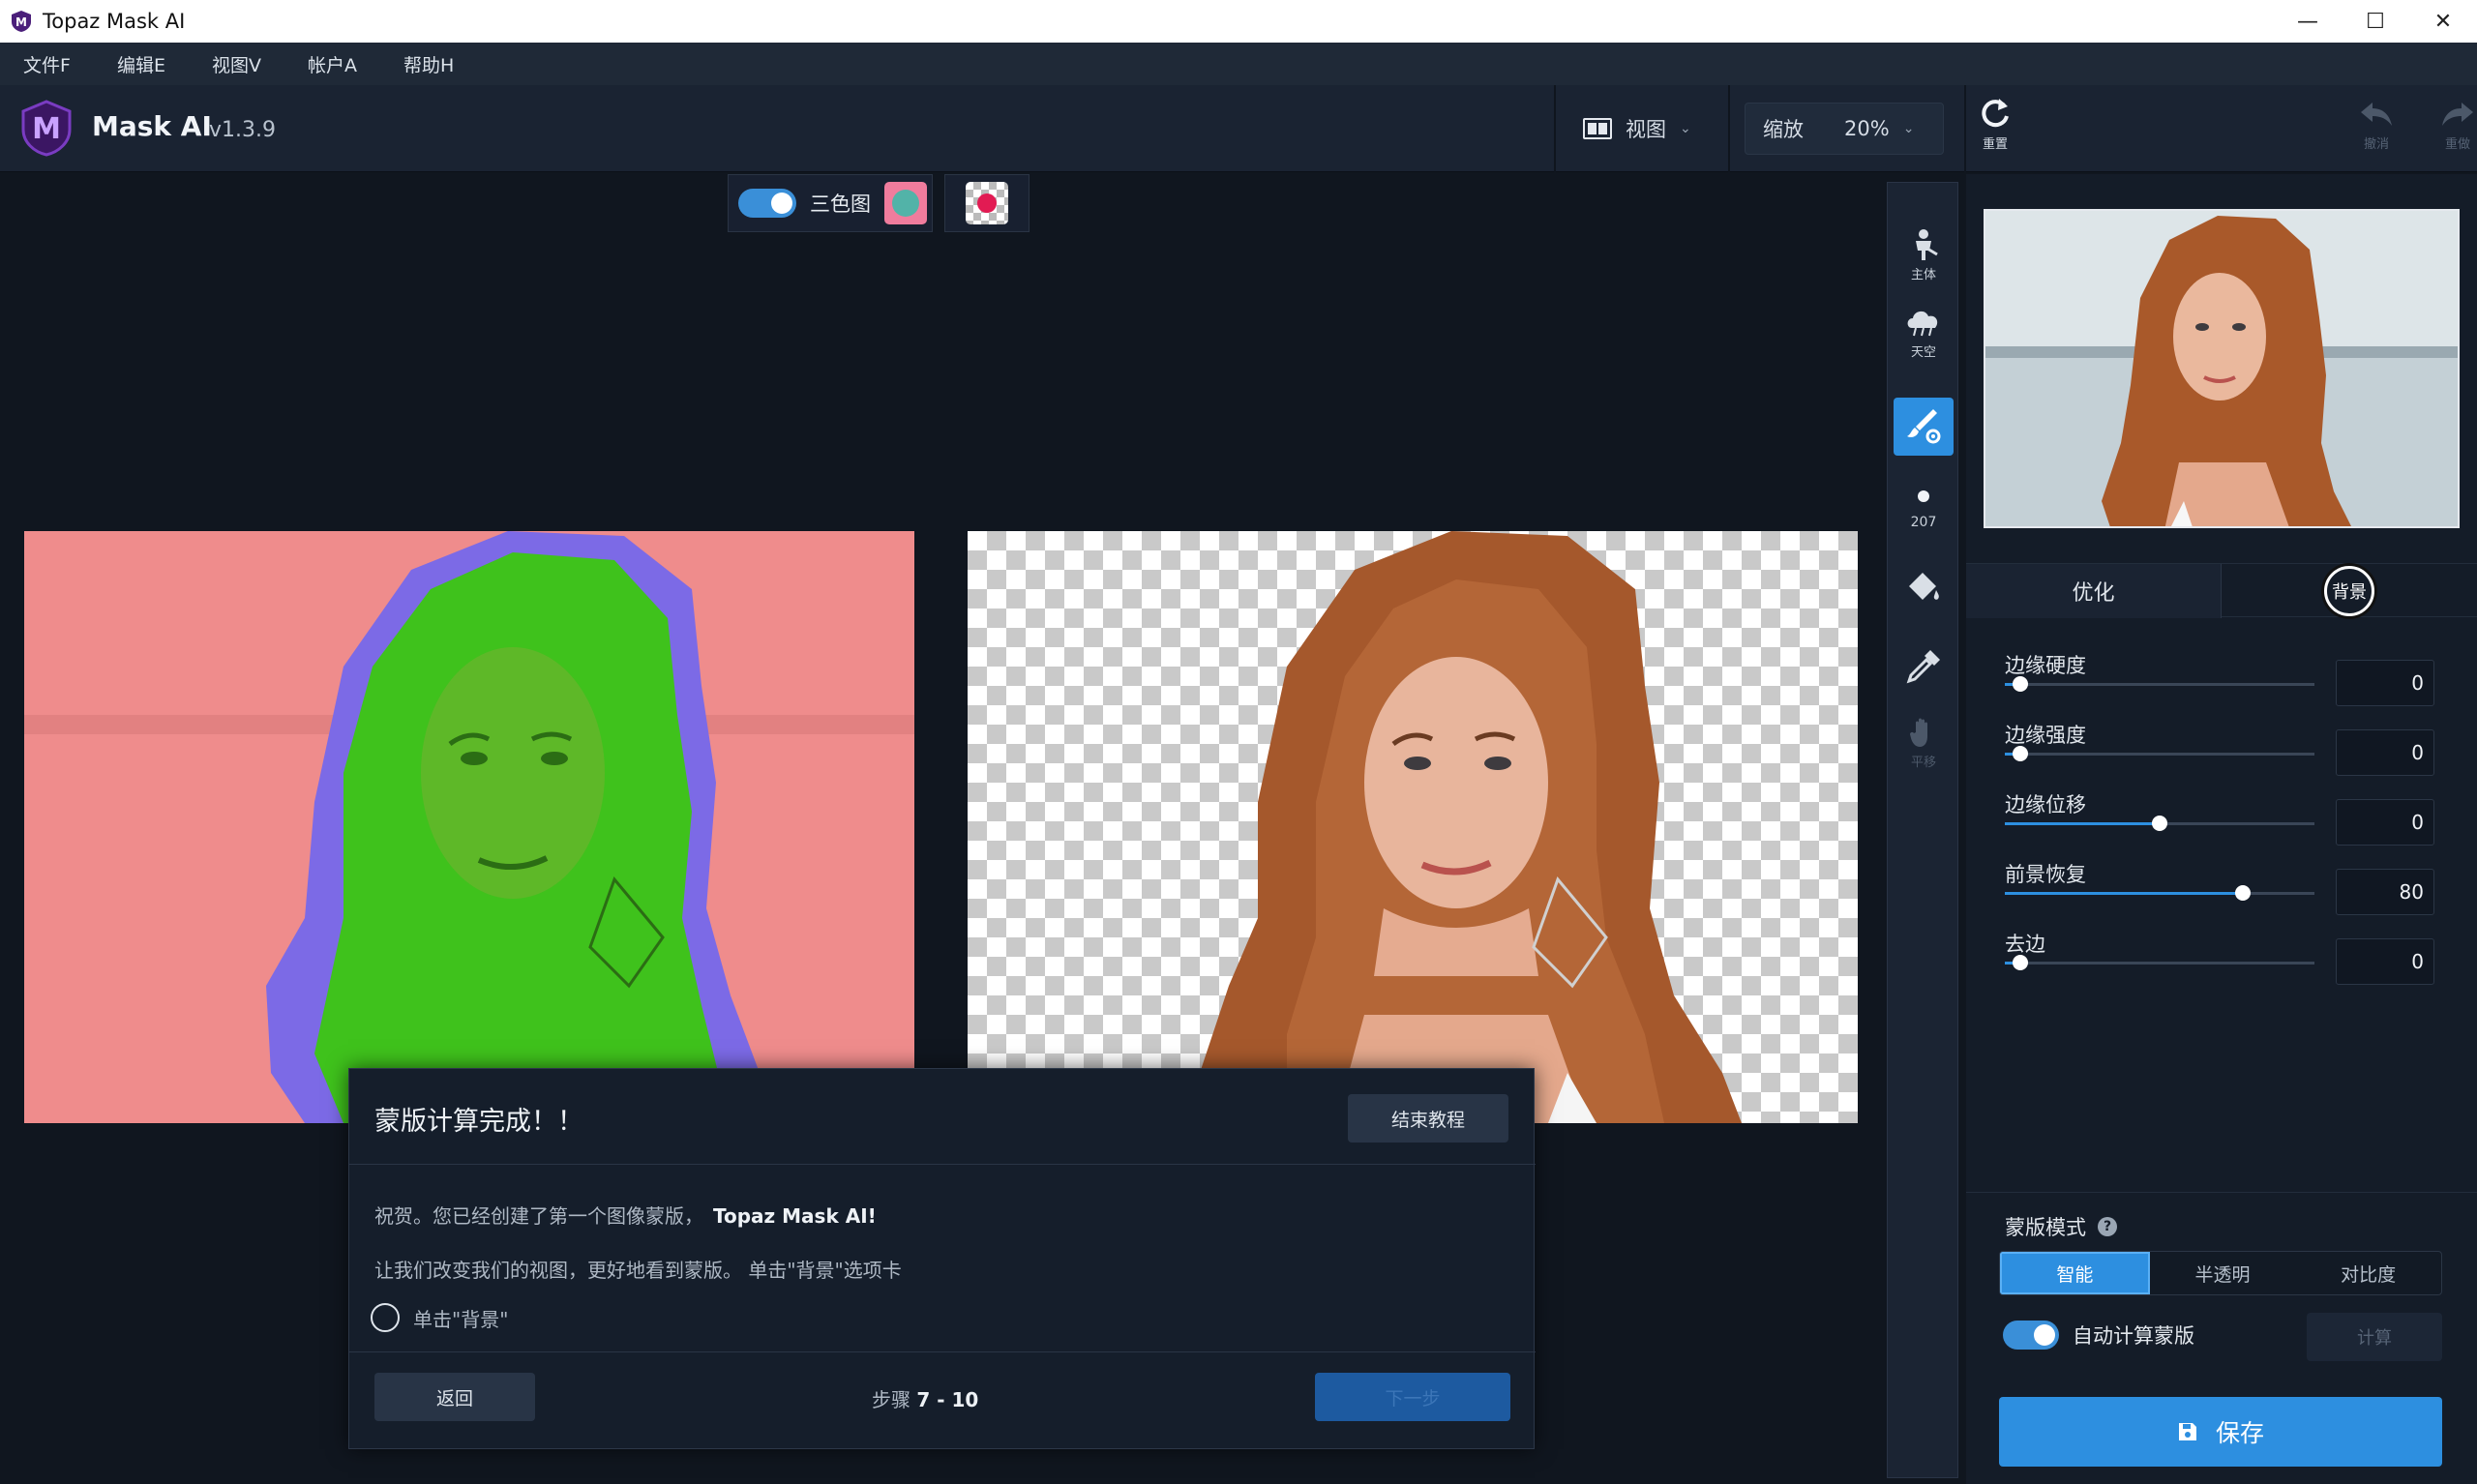  What do you see at coordinates (1428, 1118) in the screenshot?
I see `end-tutorial-button: 结束教程` at bounding box center [1428, 1118].